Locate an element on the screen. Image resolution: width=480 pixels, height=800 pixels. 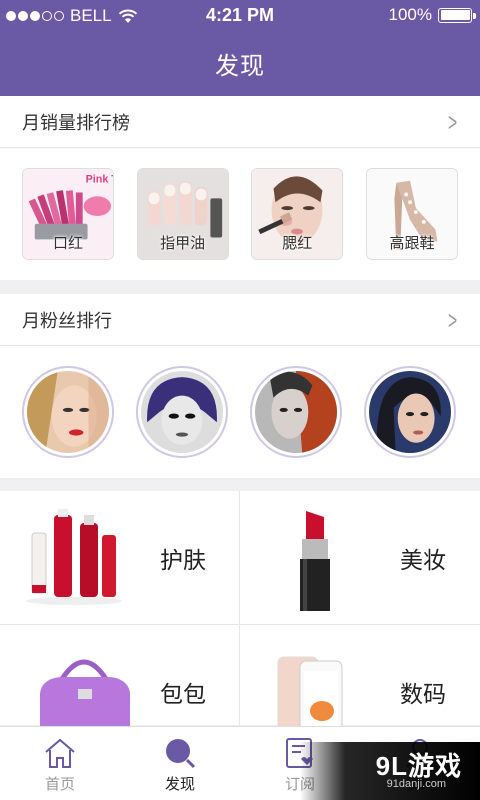
product-label: 腮红 is located at coordinates (297, 243).